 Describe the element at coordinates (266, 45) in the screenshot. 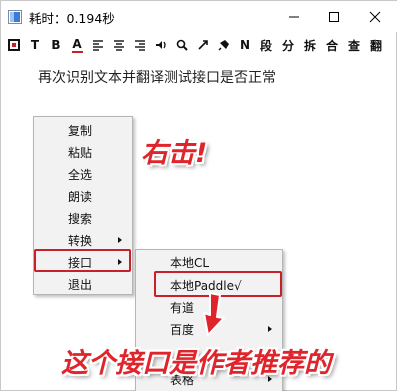

I see `paragraph-button: 段` at that location.